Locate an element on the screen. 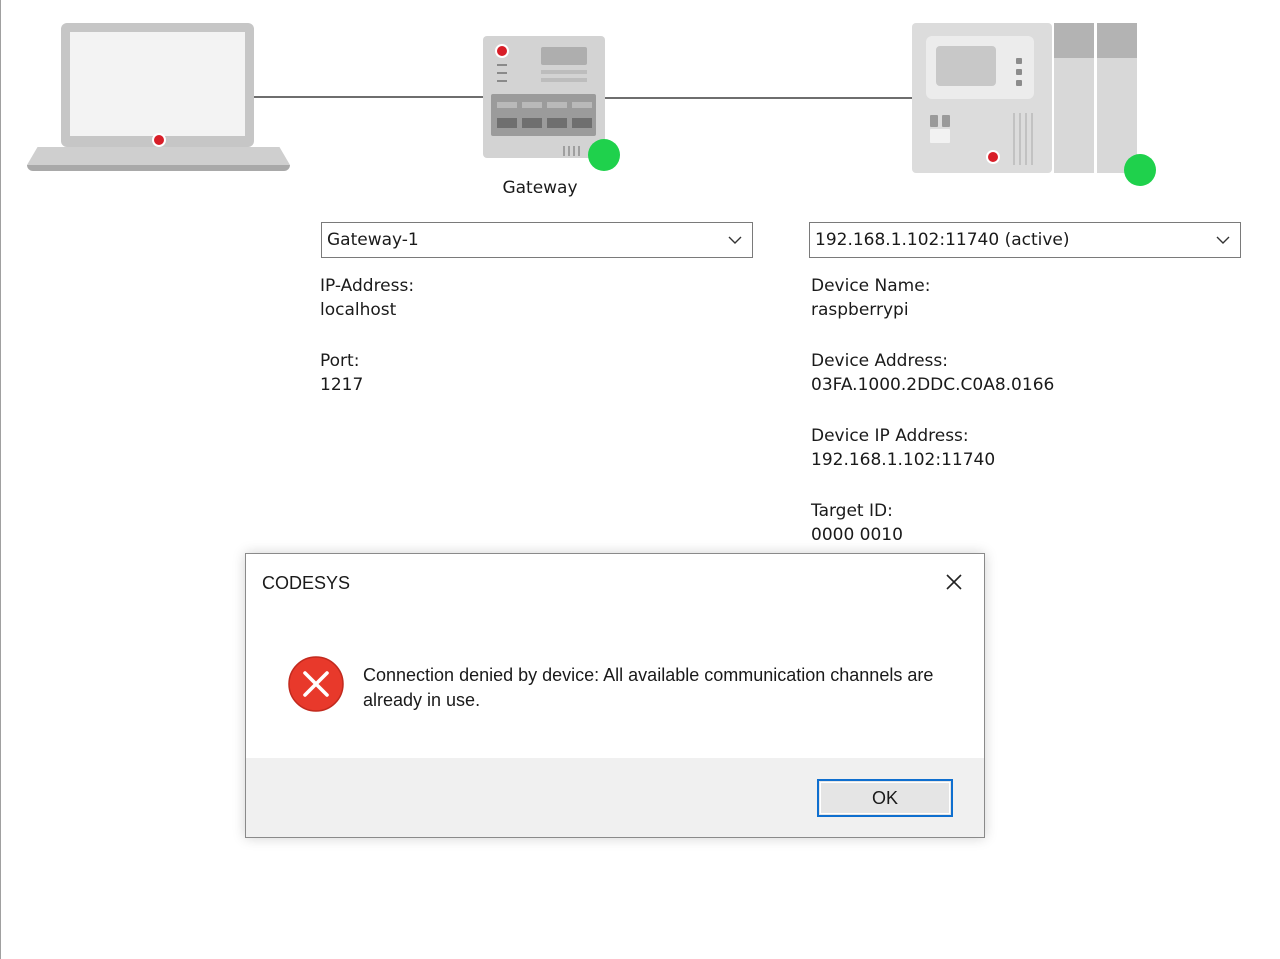 This screenshot has width=1280, height=959. gateway-port-label: Port: is located at coordinates (340, 361).